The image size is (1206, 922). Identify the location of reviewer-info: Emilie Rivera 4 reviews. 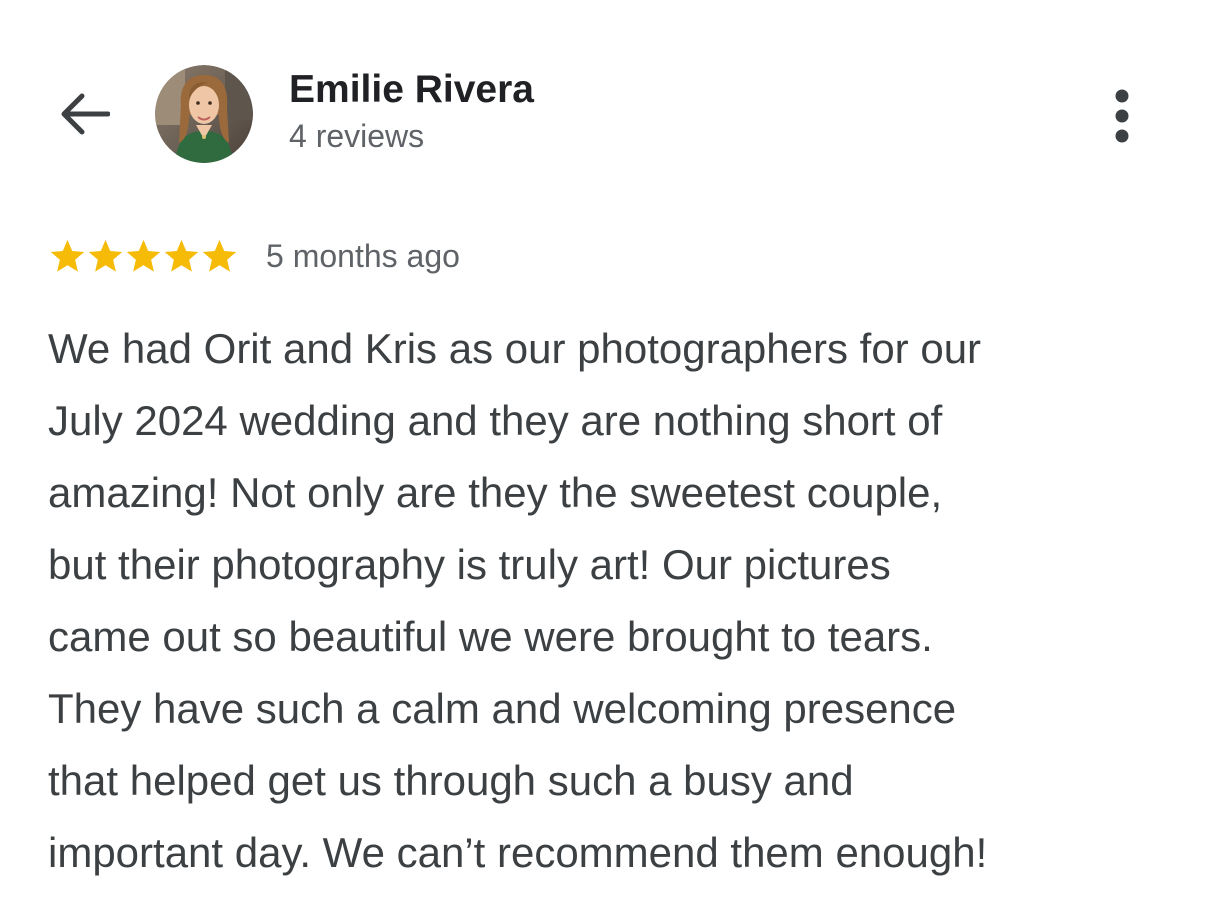
(411, 112).